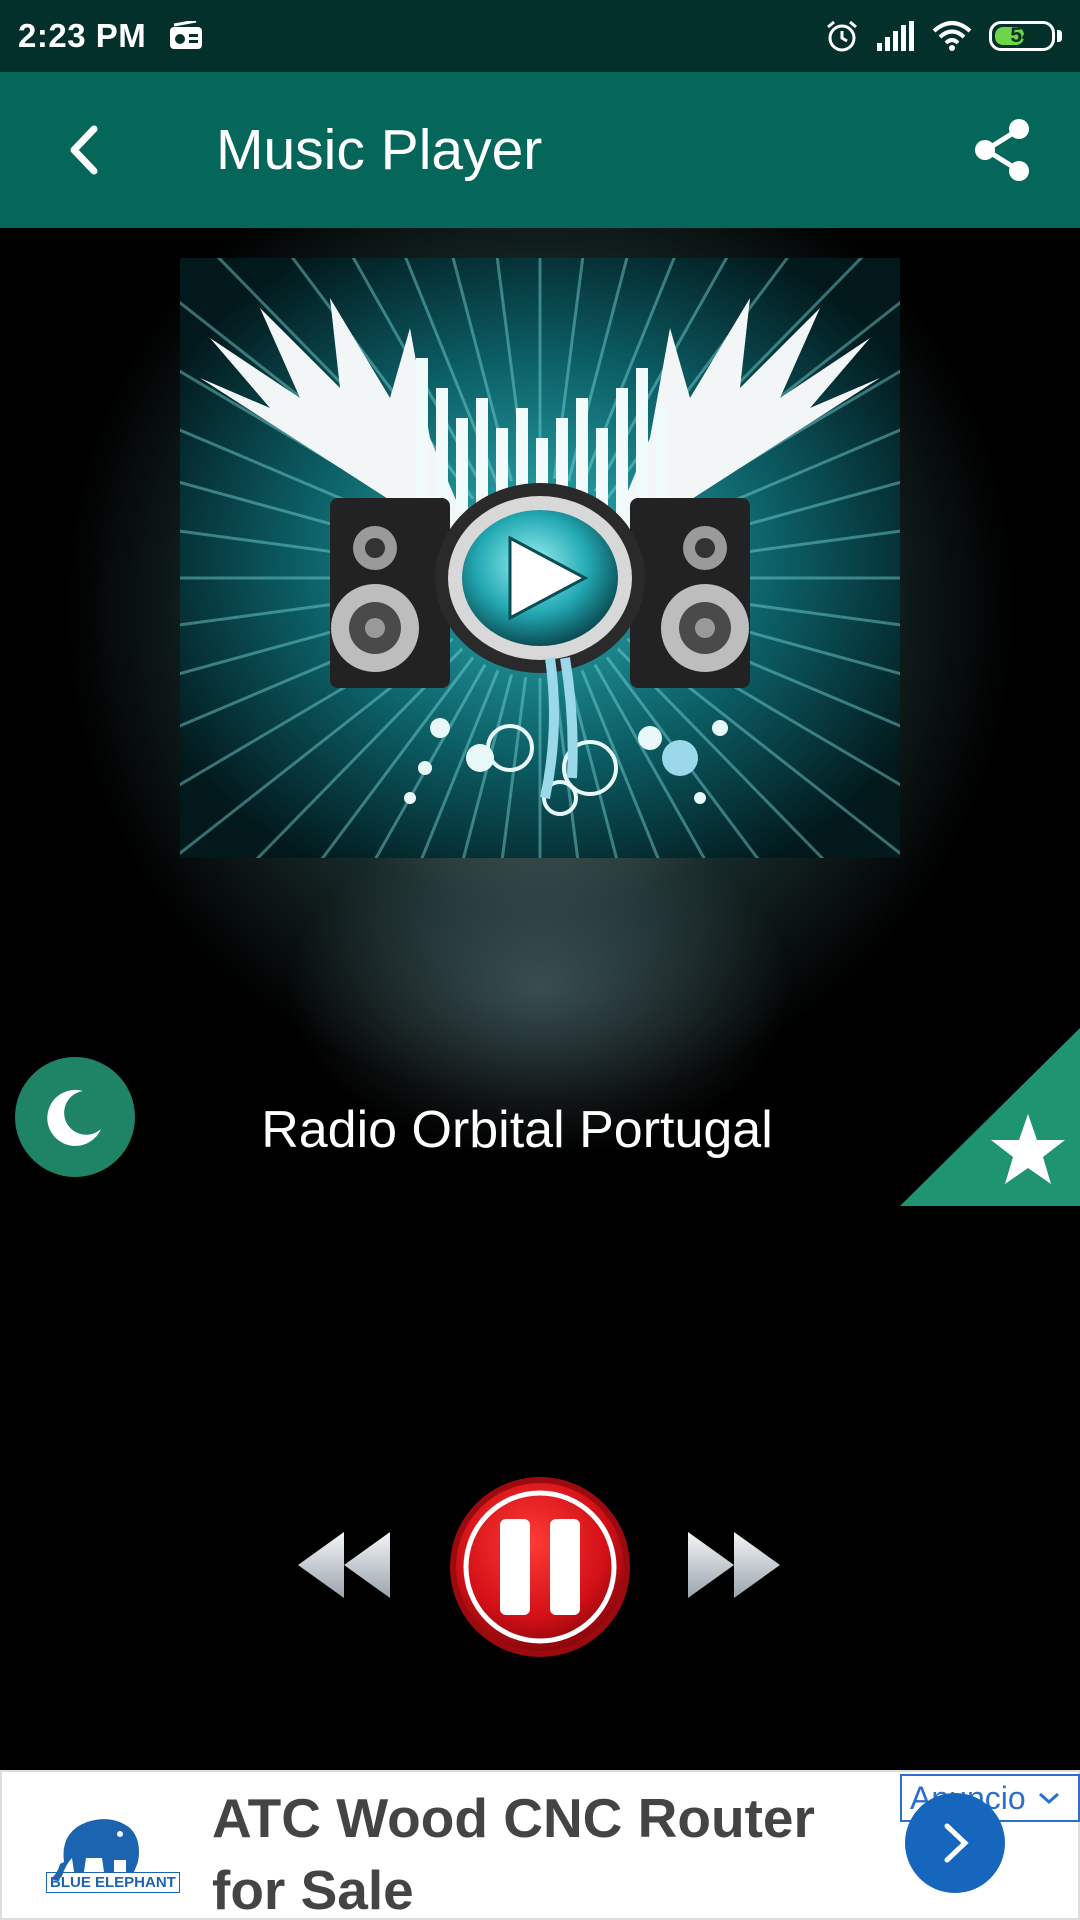 This screenshot has width=1080, height=1920. I want to click on status-time: 2:23 PM, so click(82, 35).